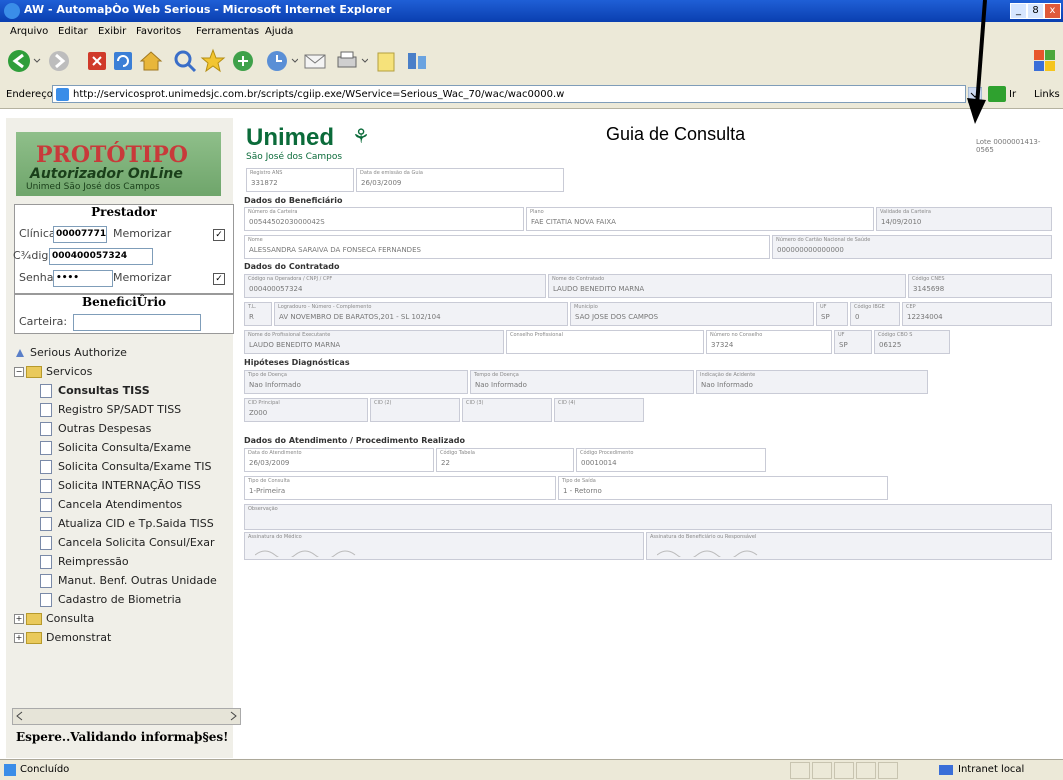 This screenshot has height=780, width=1063. Describe the element at coordinates (83, 278) in the screenshot. I see `senha-input: ••••` at that location.